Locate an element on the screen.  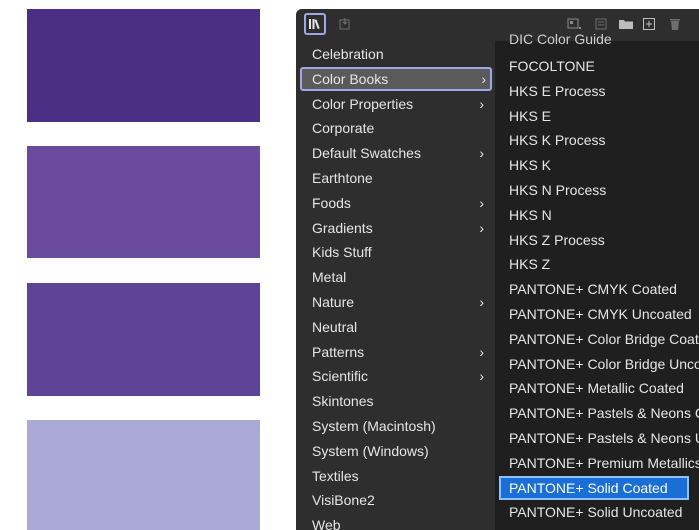
menu-item-label: VisiBone2 is located at coordinates (343, 500).